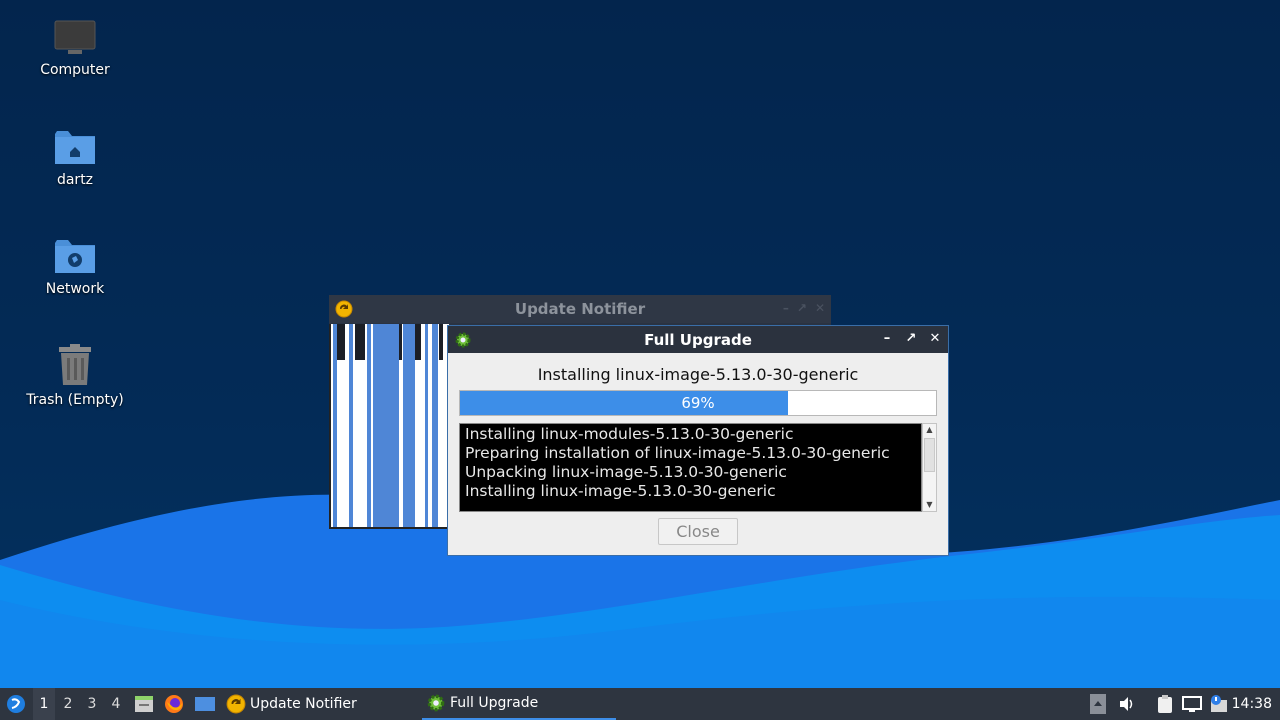 Image resolution: width=1280 pixels, height=720 pixels. I want to click on desktop-icon-computer: Computer, so click(75, 49).